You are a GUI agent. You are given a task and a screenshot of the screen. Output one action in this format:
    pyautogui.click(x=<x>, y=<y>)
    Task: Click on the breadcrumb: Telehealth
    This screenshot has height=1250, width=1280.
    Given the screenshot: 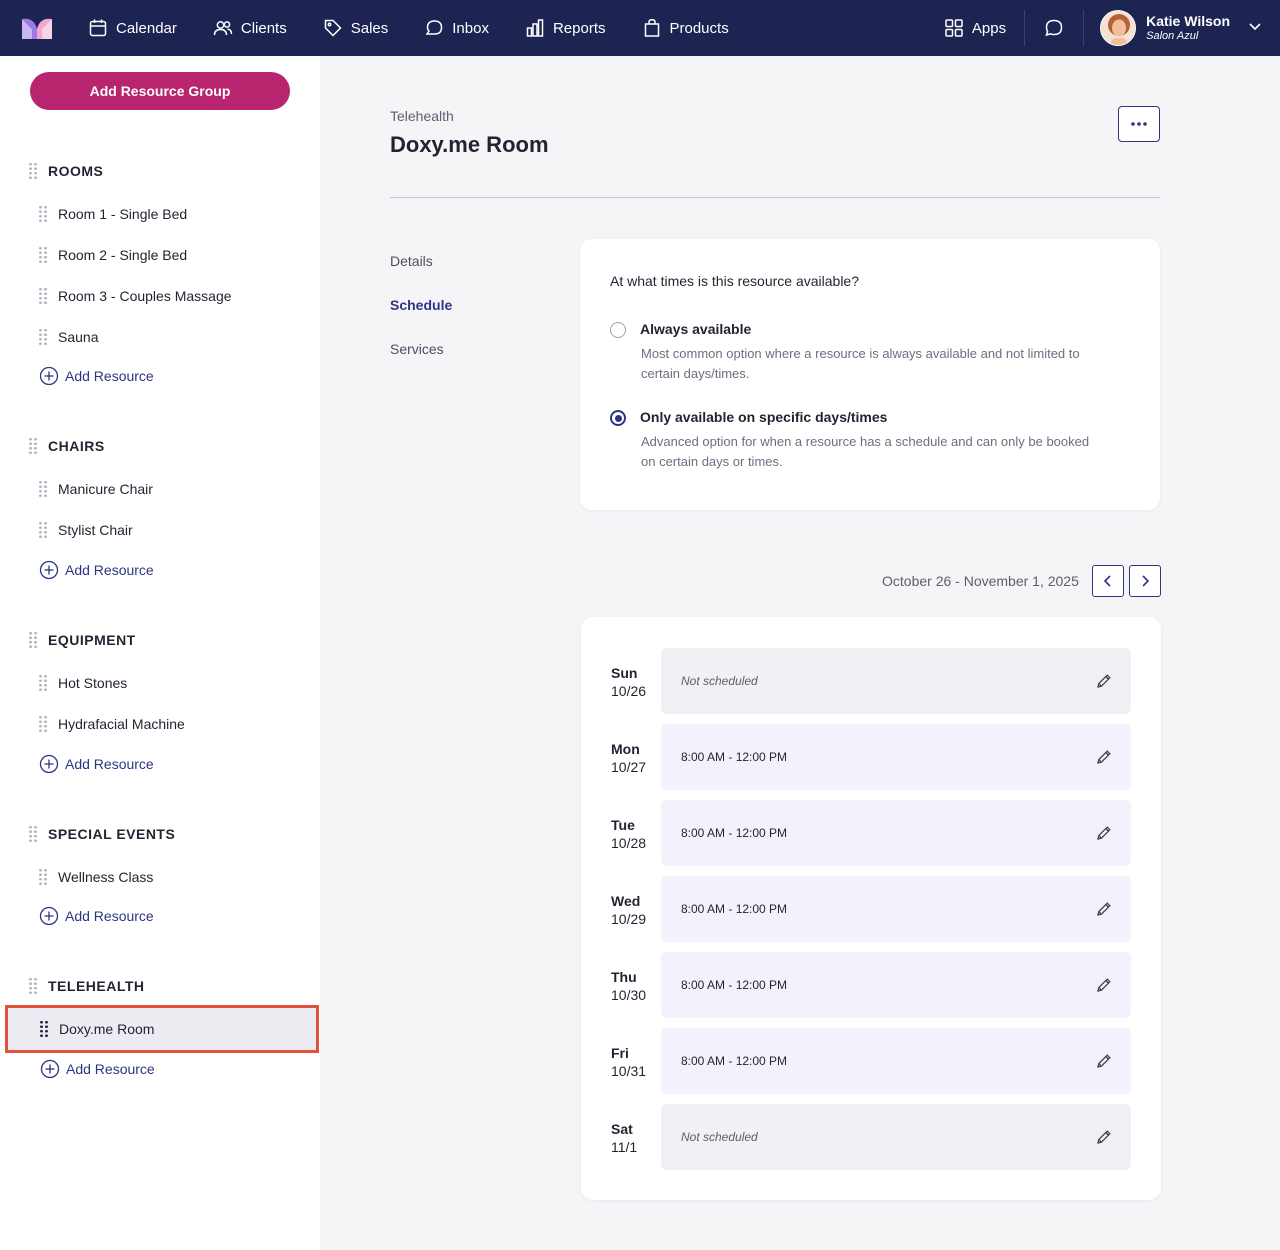 What is the action you would take?
    pyautogui.click(x=422, y=116)
    